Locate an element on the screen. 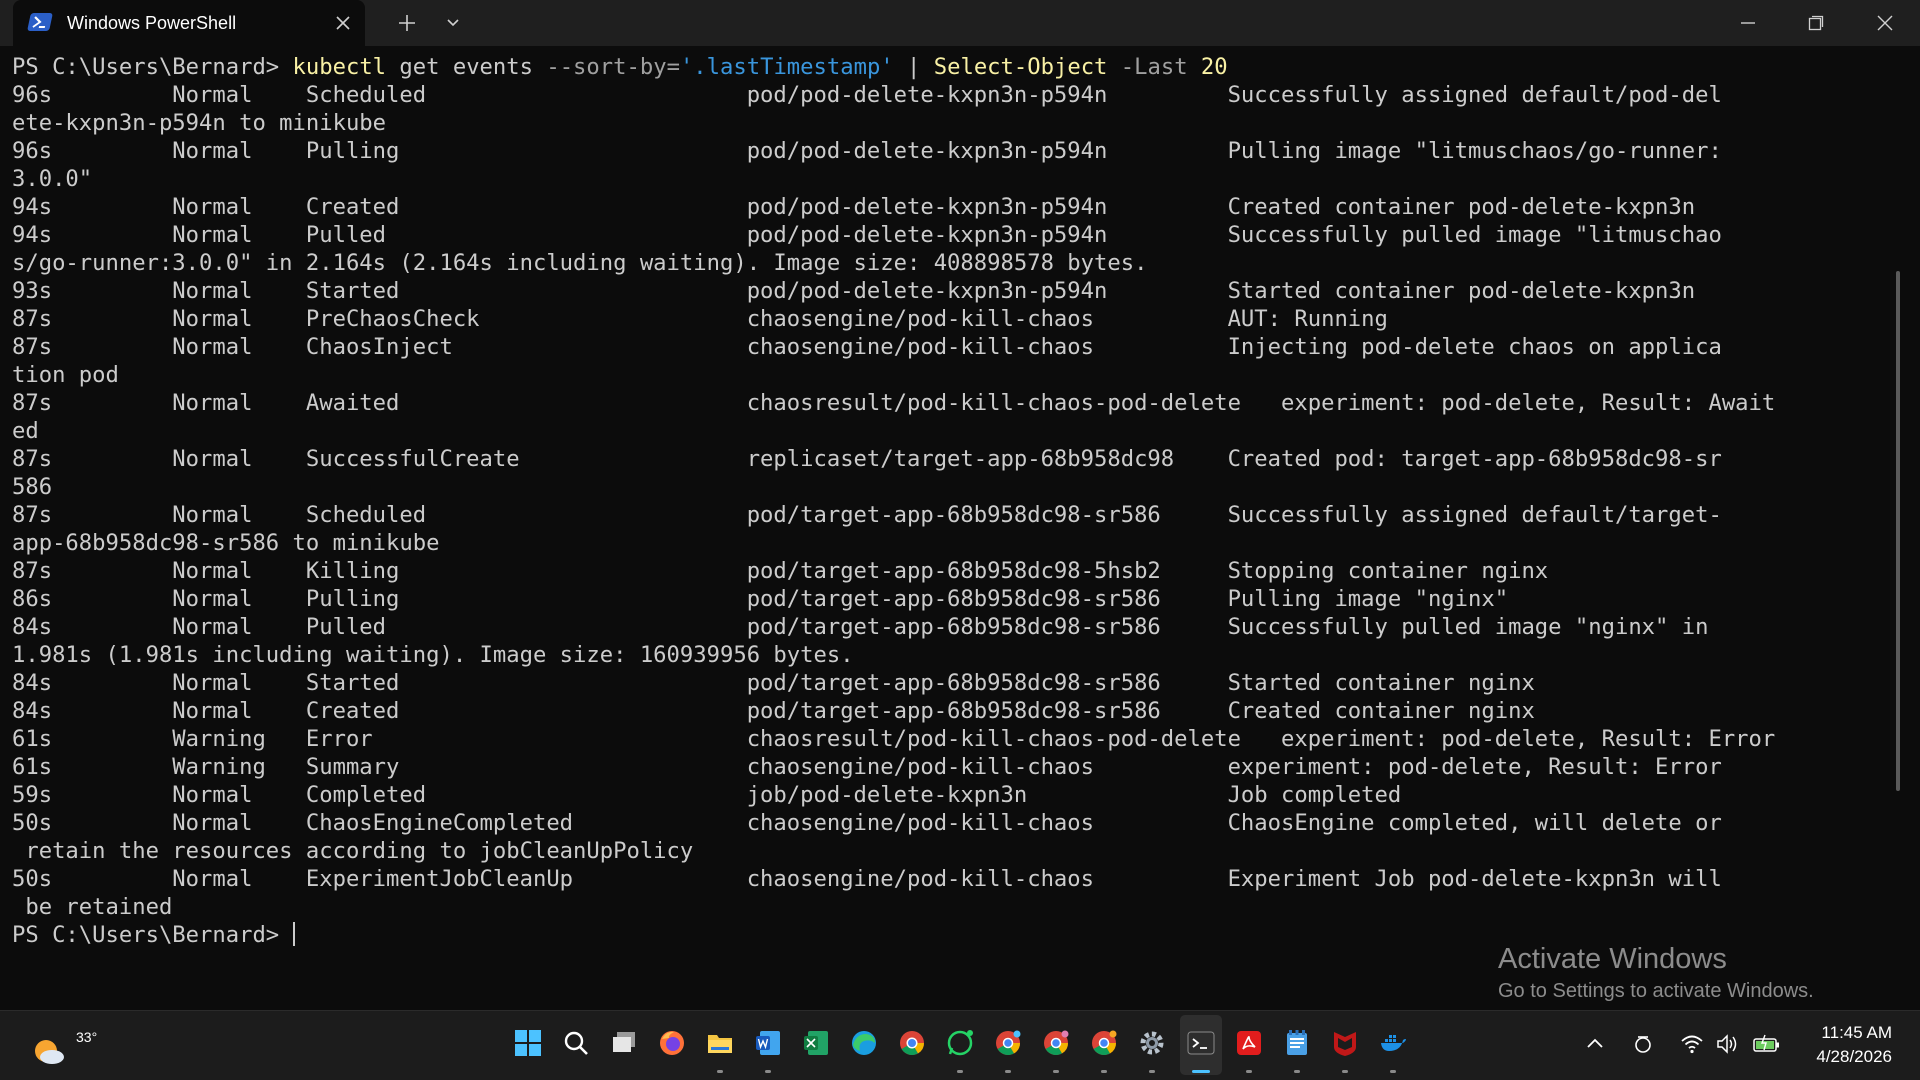 The width and height of the screenshot is (1920, 1080). excel-icon is located at coordinates (816, 1043).